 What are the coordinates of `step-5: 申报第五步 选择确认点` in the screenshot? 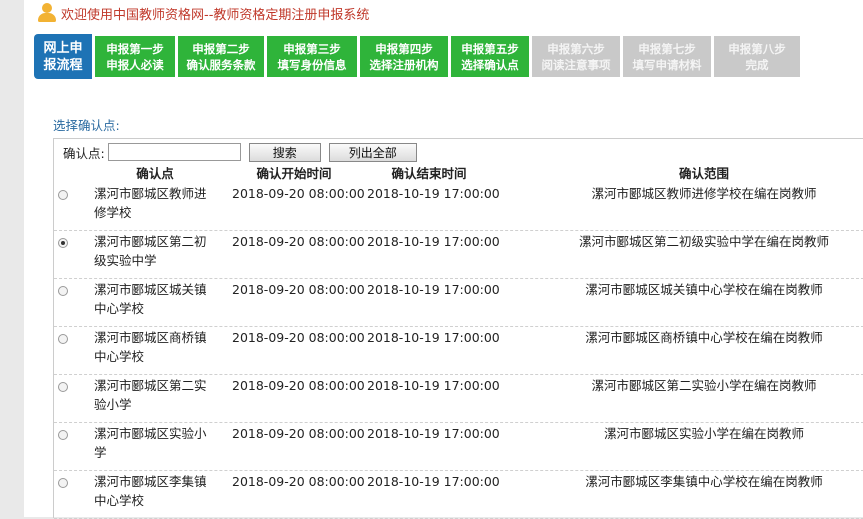 It's located at (490, 56).